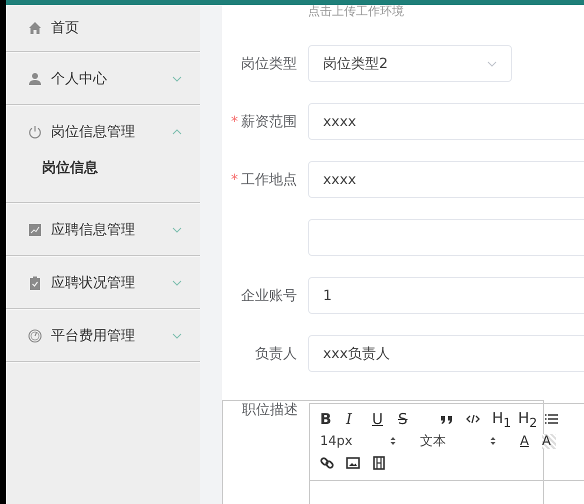 The width and height of the screenshot is (584, 504). I want to click on chart-icon, so click(35, 229).